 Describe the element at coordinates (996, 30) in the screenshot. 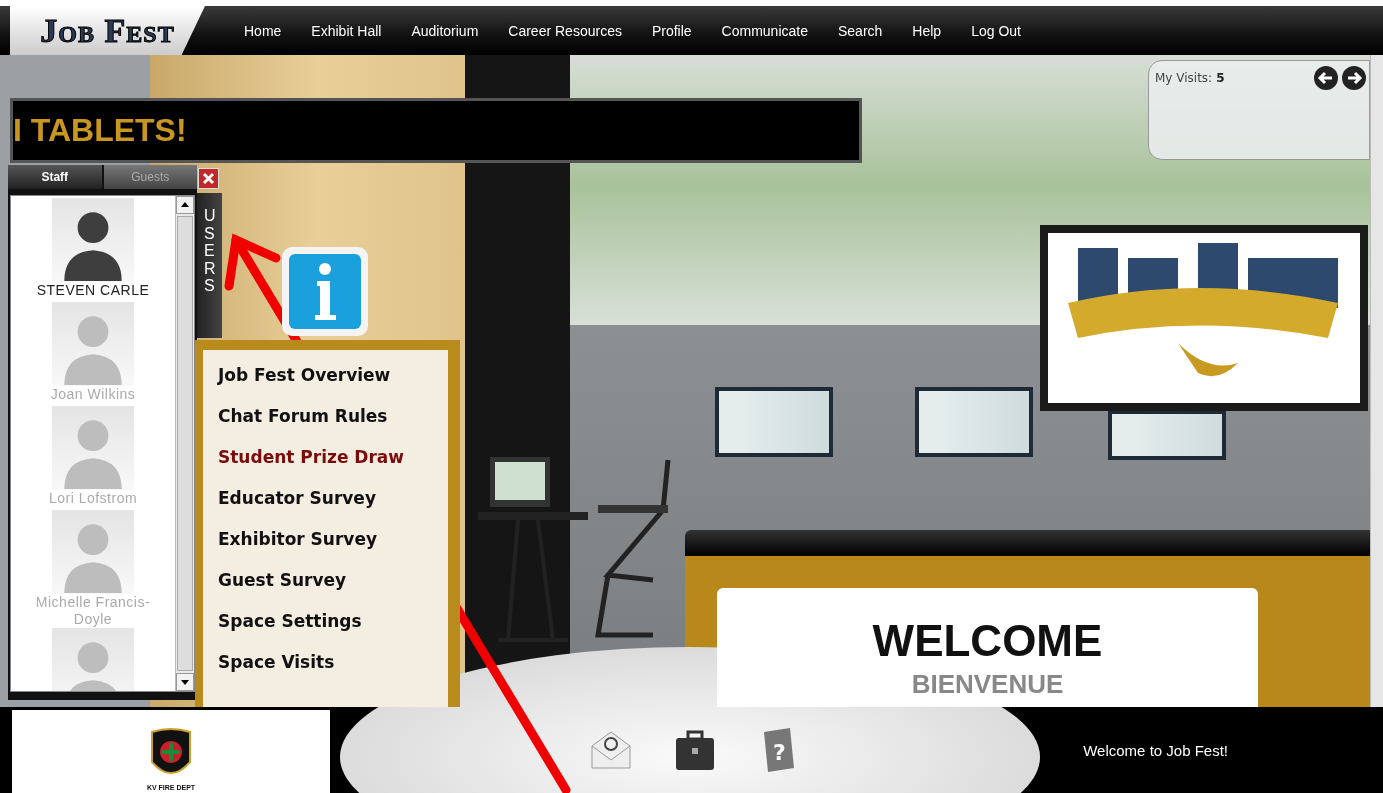

I see `nav-link: Log Out` at that location.